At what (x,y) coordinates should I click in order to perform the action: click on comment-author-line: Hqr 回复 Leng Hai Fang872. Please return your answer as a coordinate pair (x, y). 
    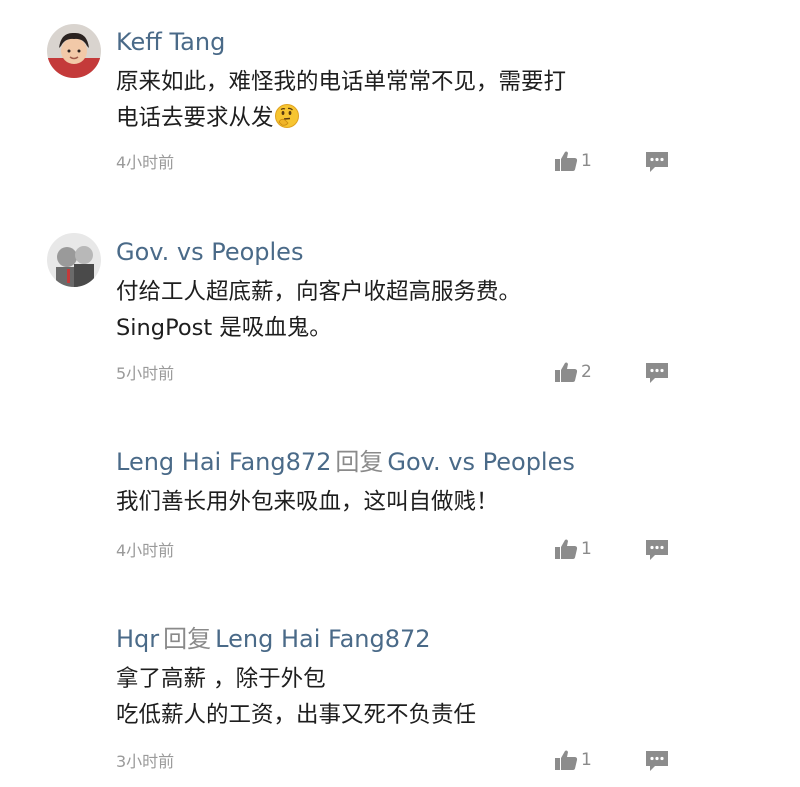
    Looking at the image, I should click on (273, 639).